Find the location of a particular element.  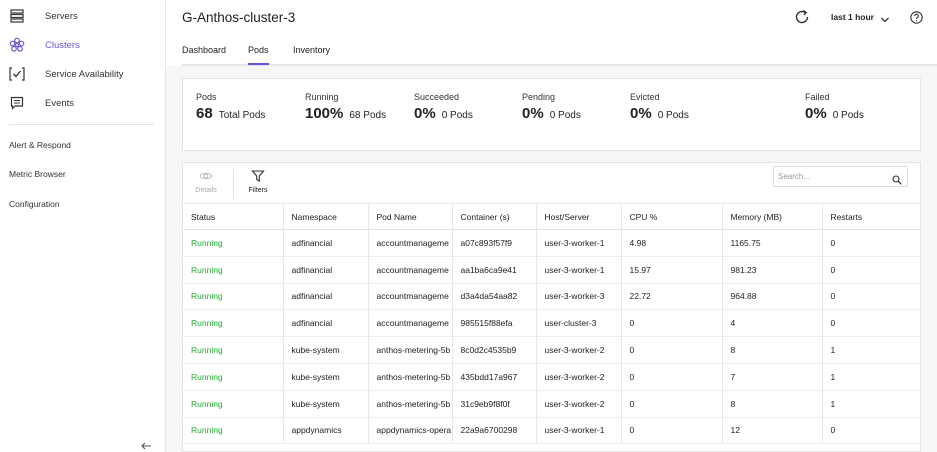

column-header-pod-name: Pod Name is located at coordinates (410, 216).